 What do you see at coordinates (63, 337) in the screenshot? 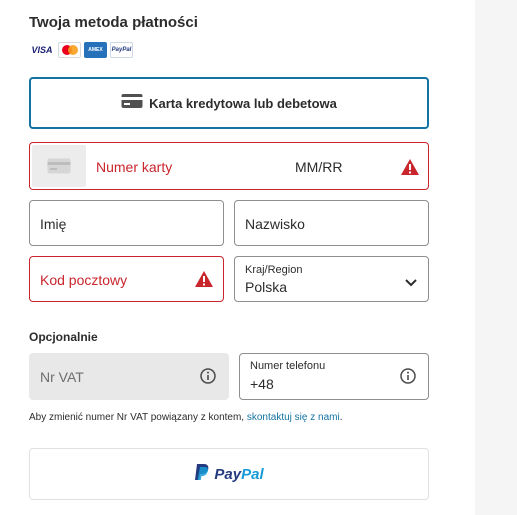
I see `optional-heading: Opcjonalnie` at bounding box center [63, 337].